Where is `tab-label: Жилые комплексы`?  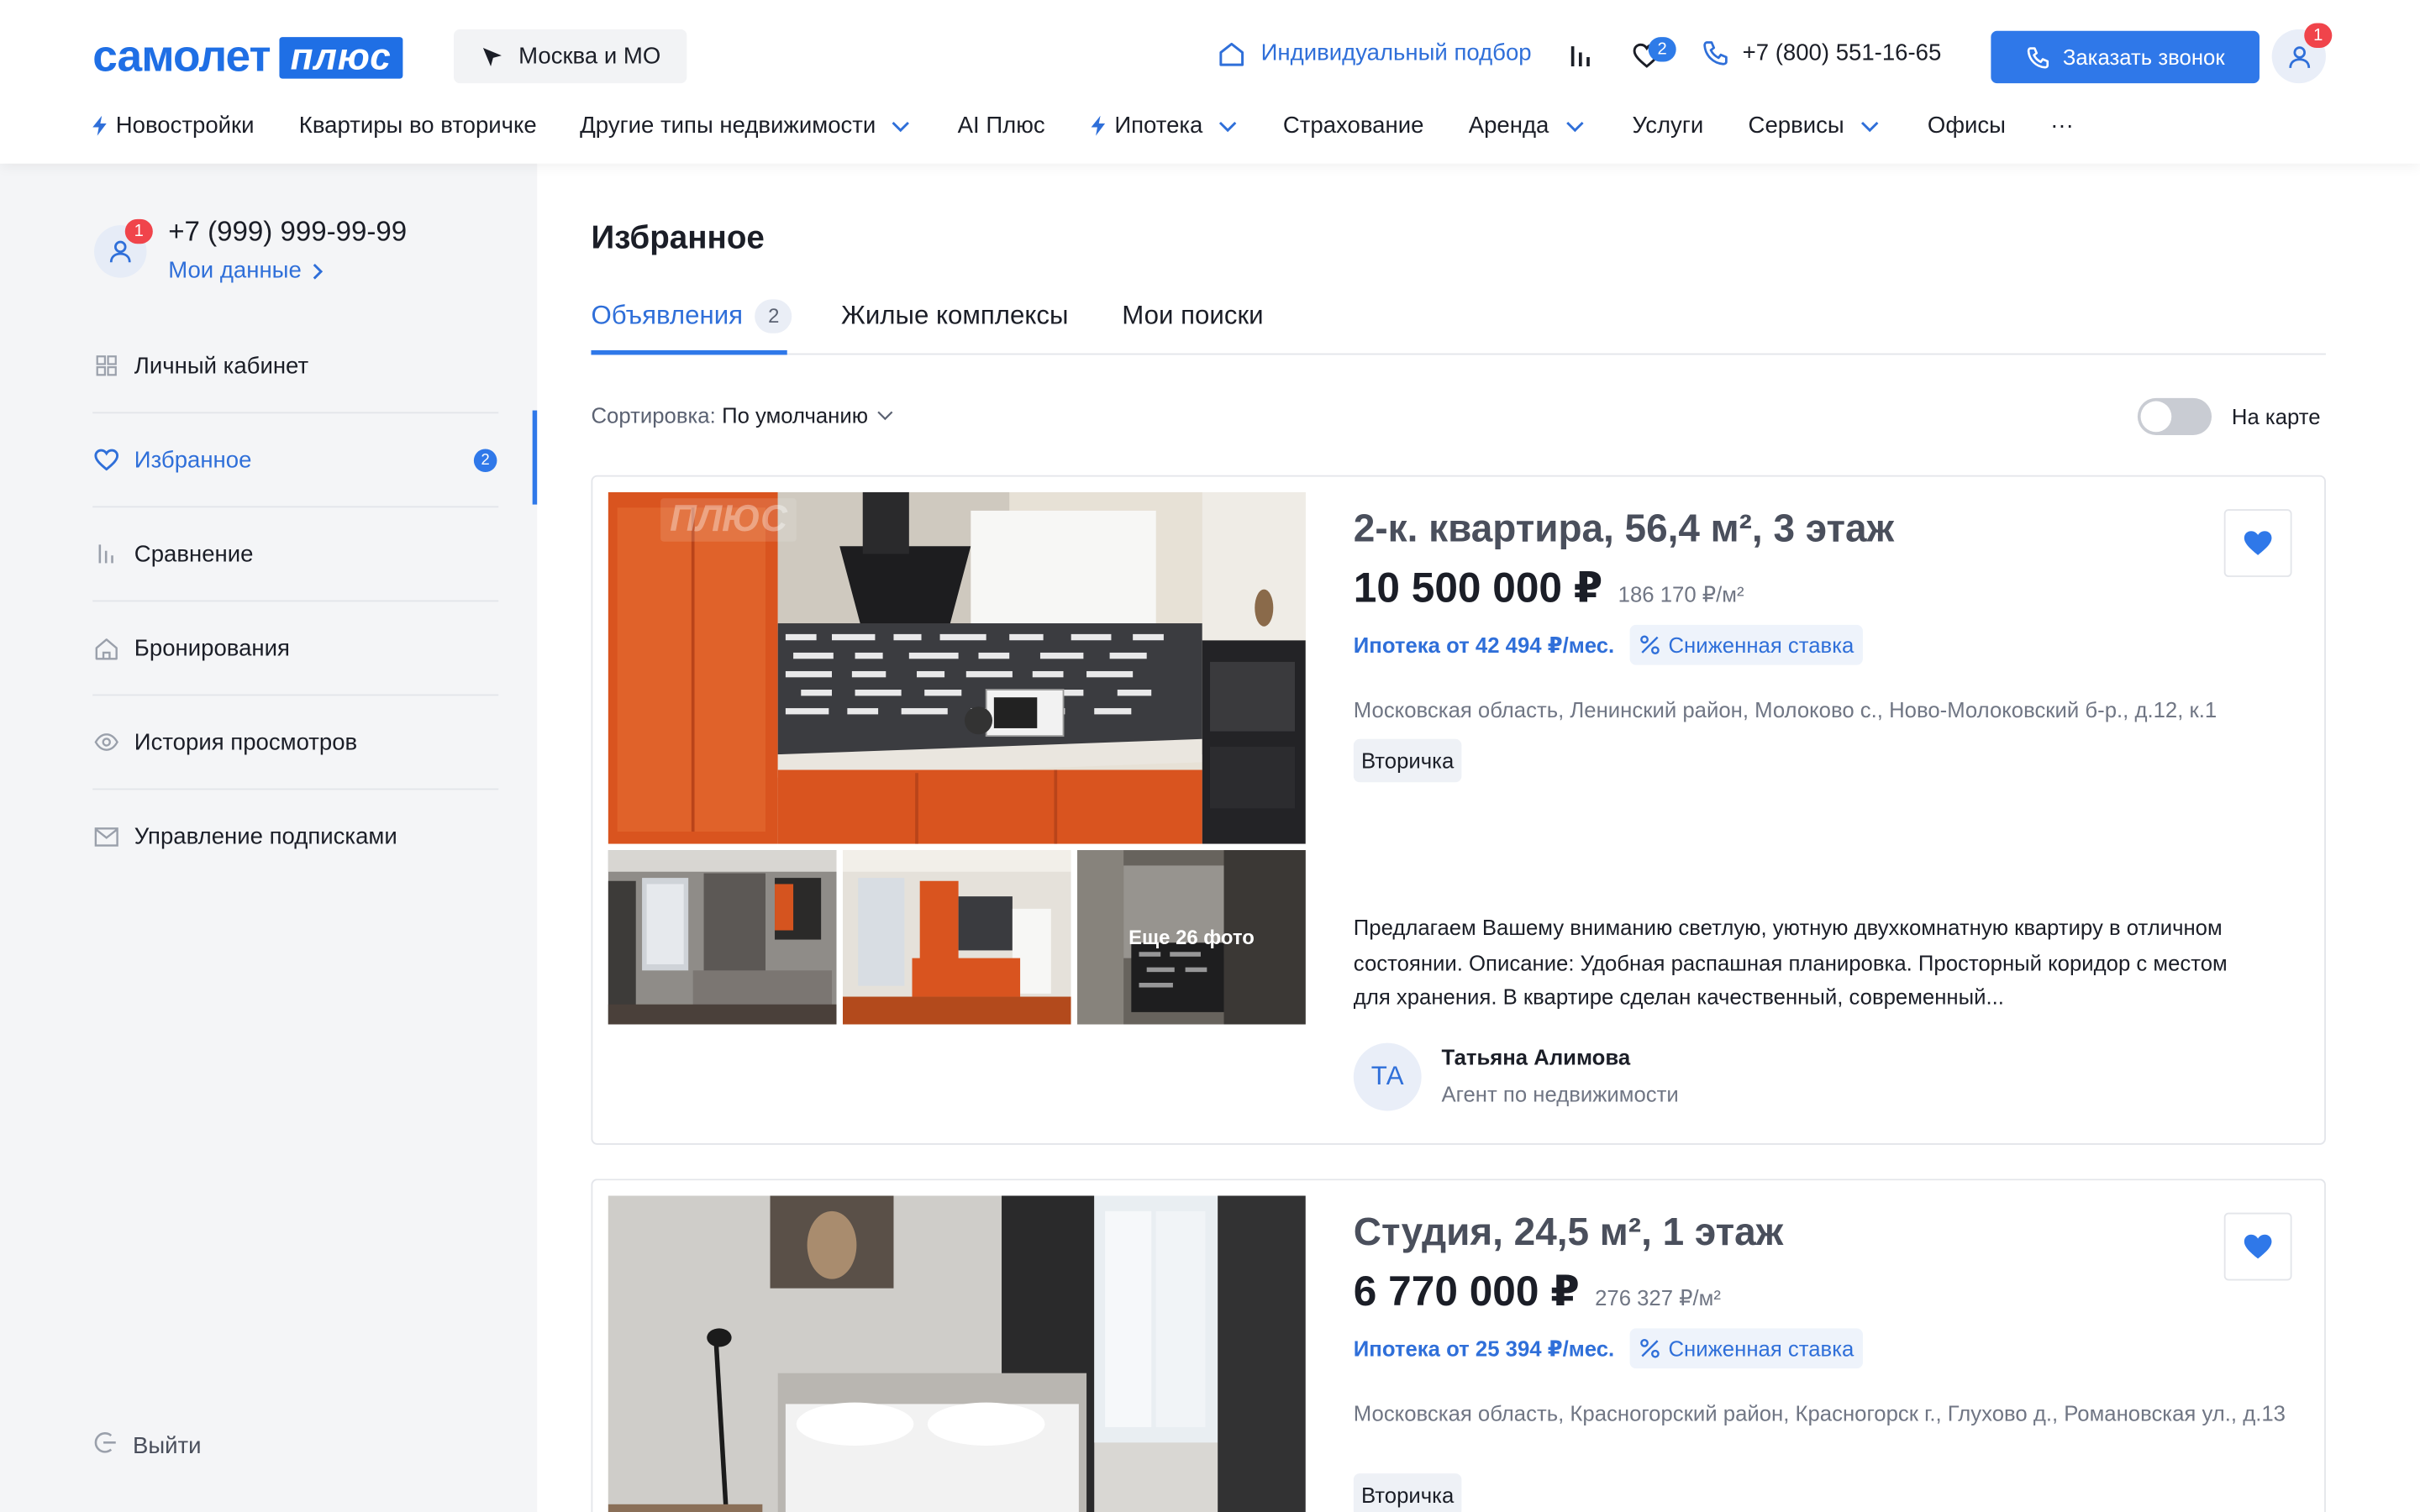 tab-label: Жилые комплексы is located at coordinates (955, 316).